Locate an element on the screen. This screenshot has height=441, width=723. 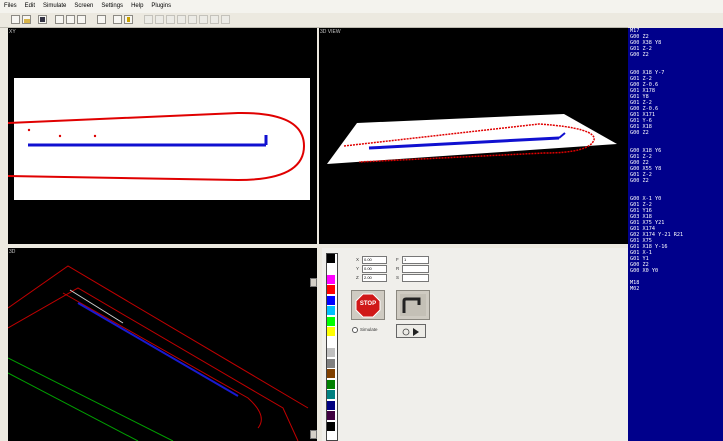
wireframe-view-title: 3D is located at coordinates (12, 252).